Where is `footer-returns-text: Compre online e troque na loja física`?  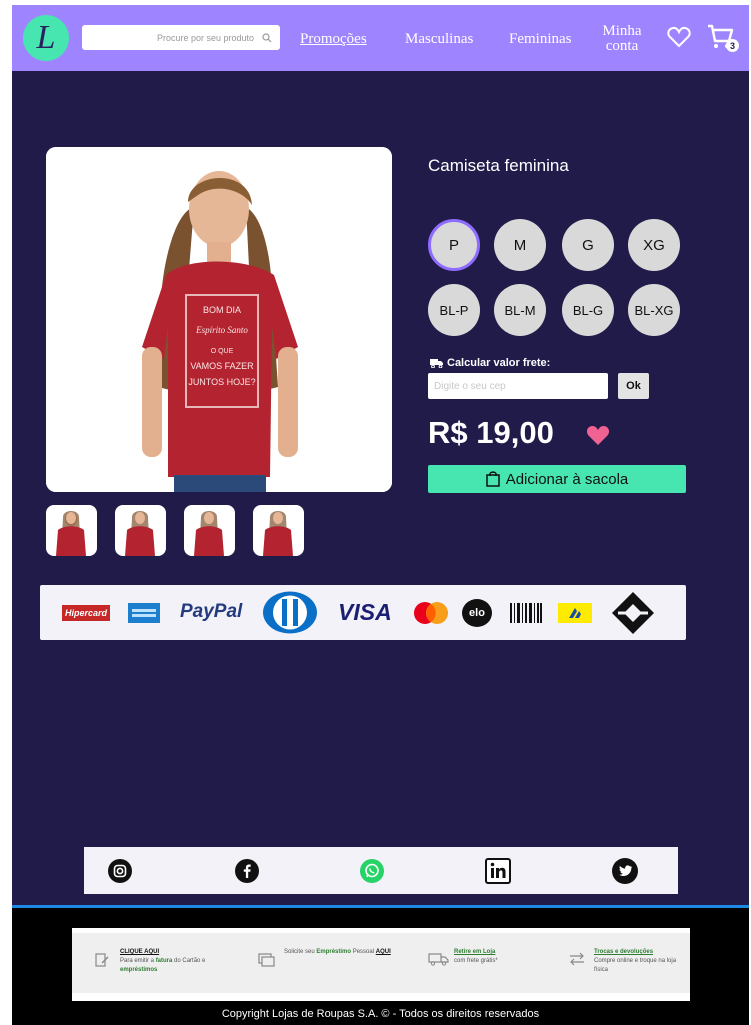
footer-returns-text: Compre online e troque na loja física is located at coordinates (635, 965).